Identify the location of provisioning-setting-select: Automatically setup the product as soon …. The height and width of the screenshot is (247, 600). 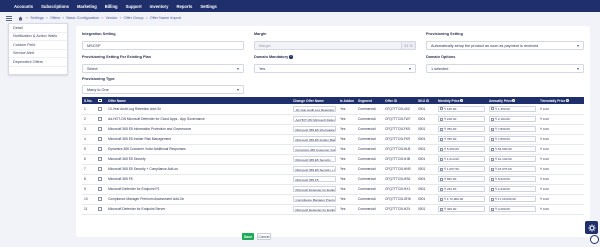
(505, 45).